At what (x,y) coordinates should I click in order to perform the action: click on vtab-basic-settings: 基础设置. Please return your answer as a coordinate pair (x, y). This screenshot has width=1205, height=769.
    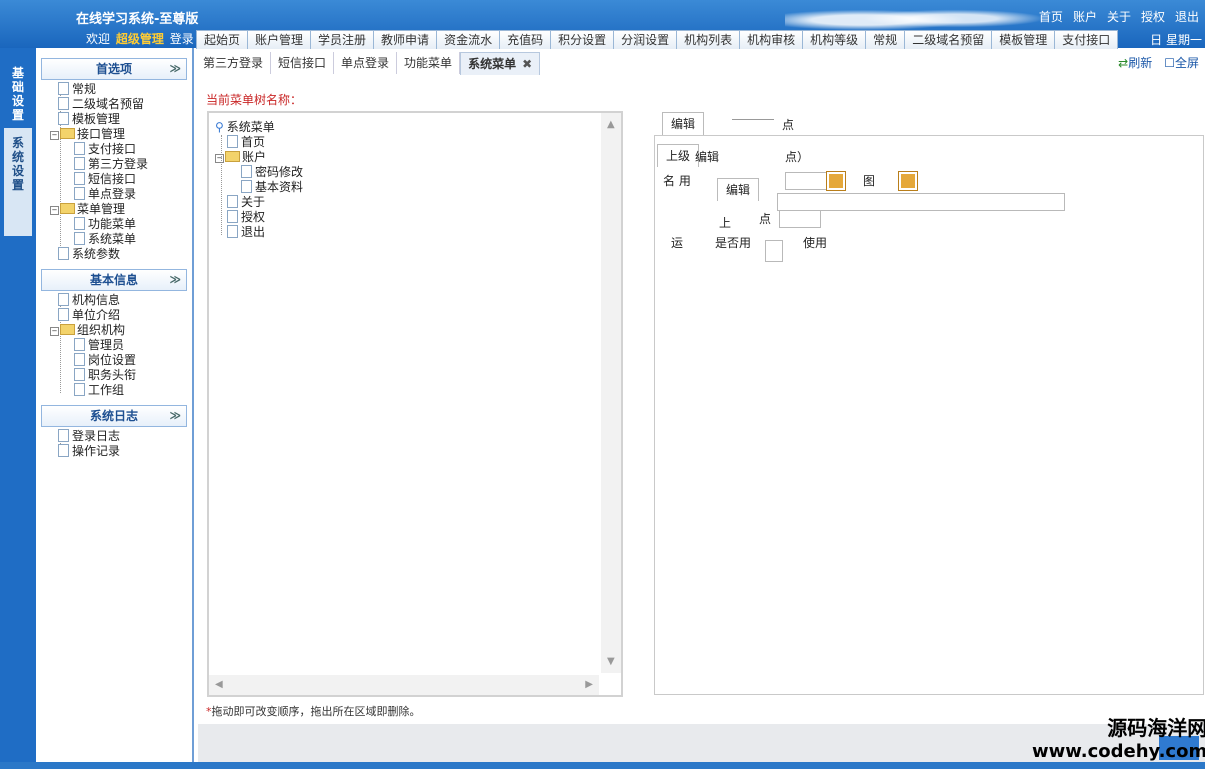
    Looking at the image, I should click on (18, 95).